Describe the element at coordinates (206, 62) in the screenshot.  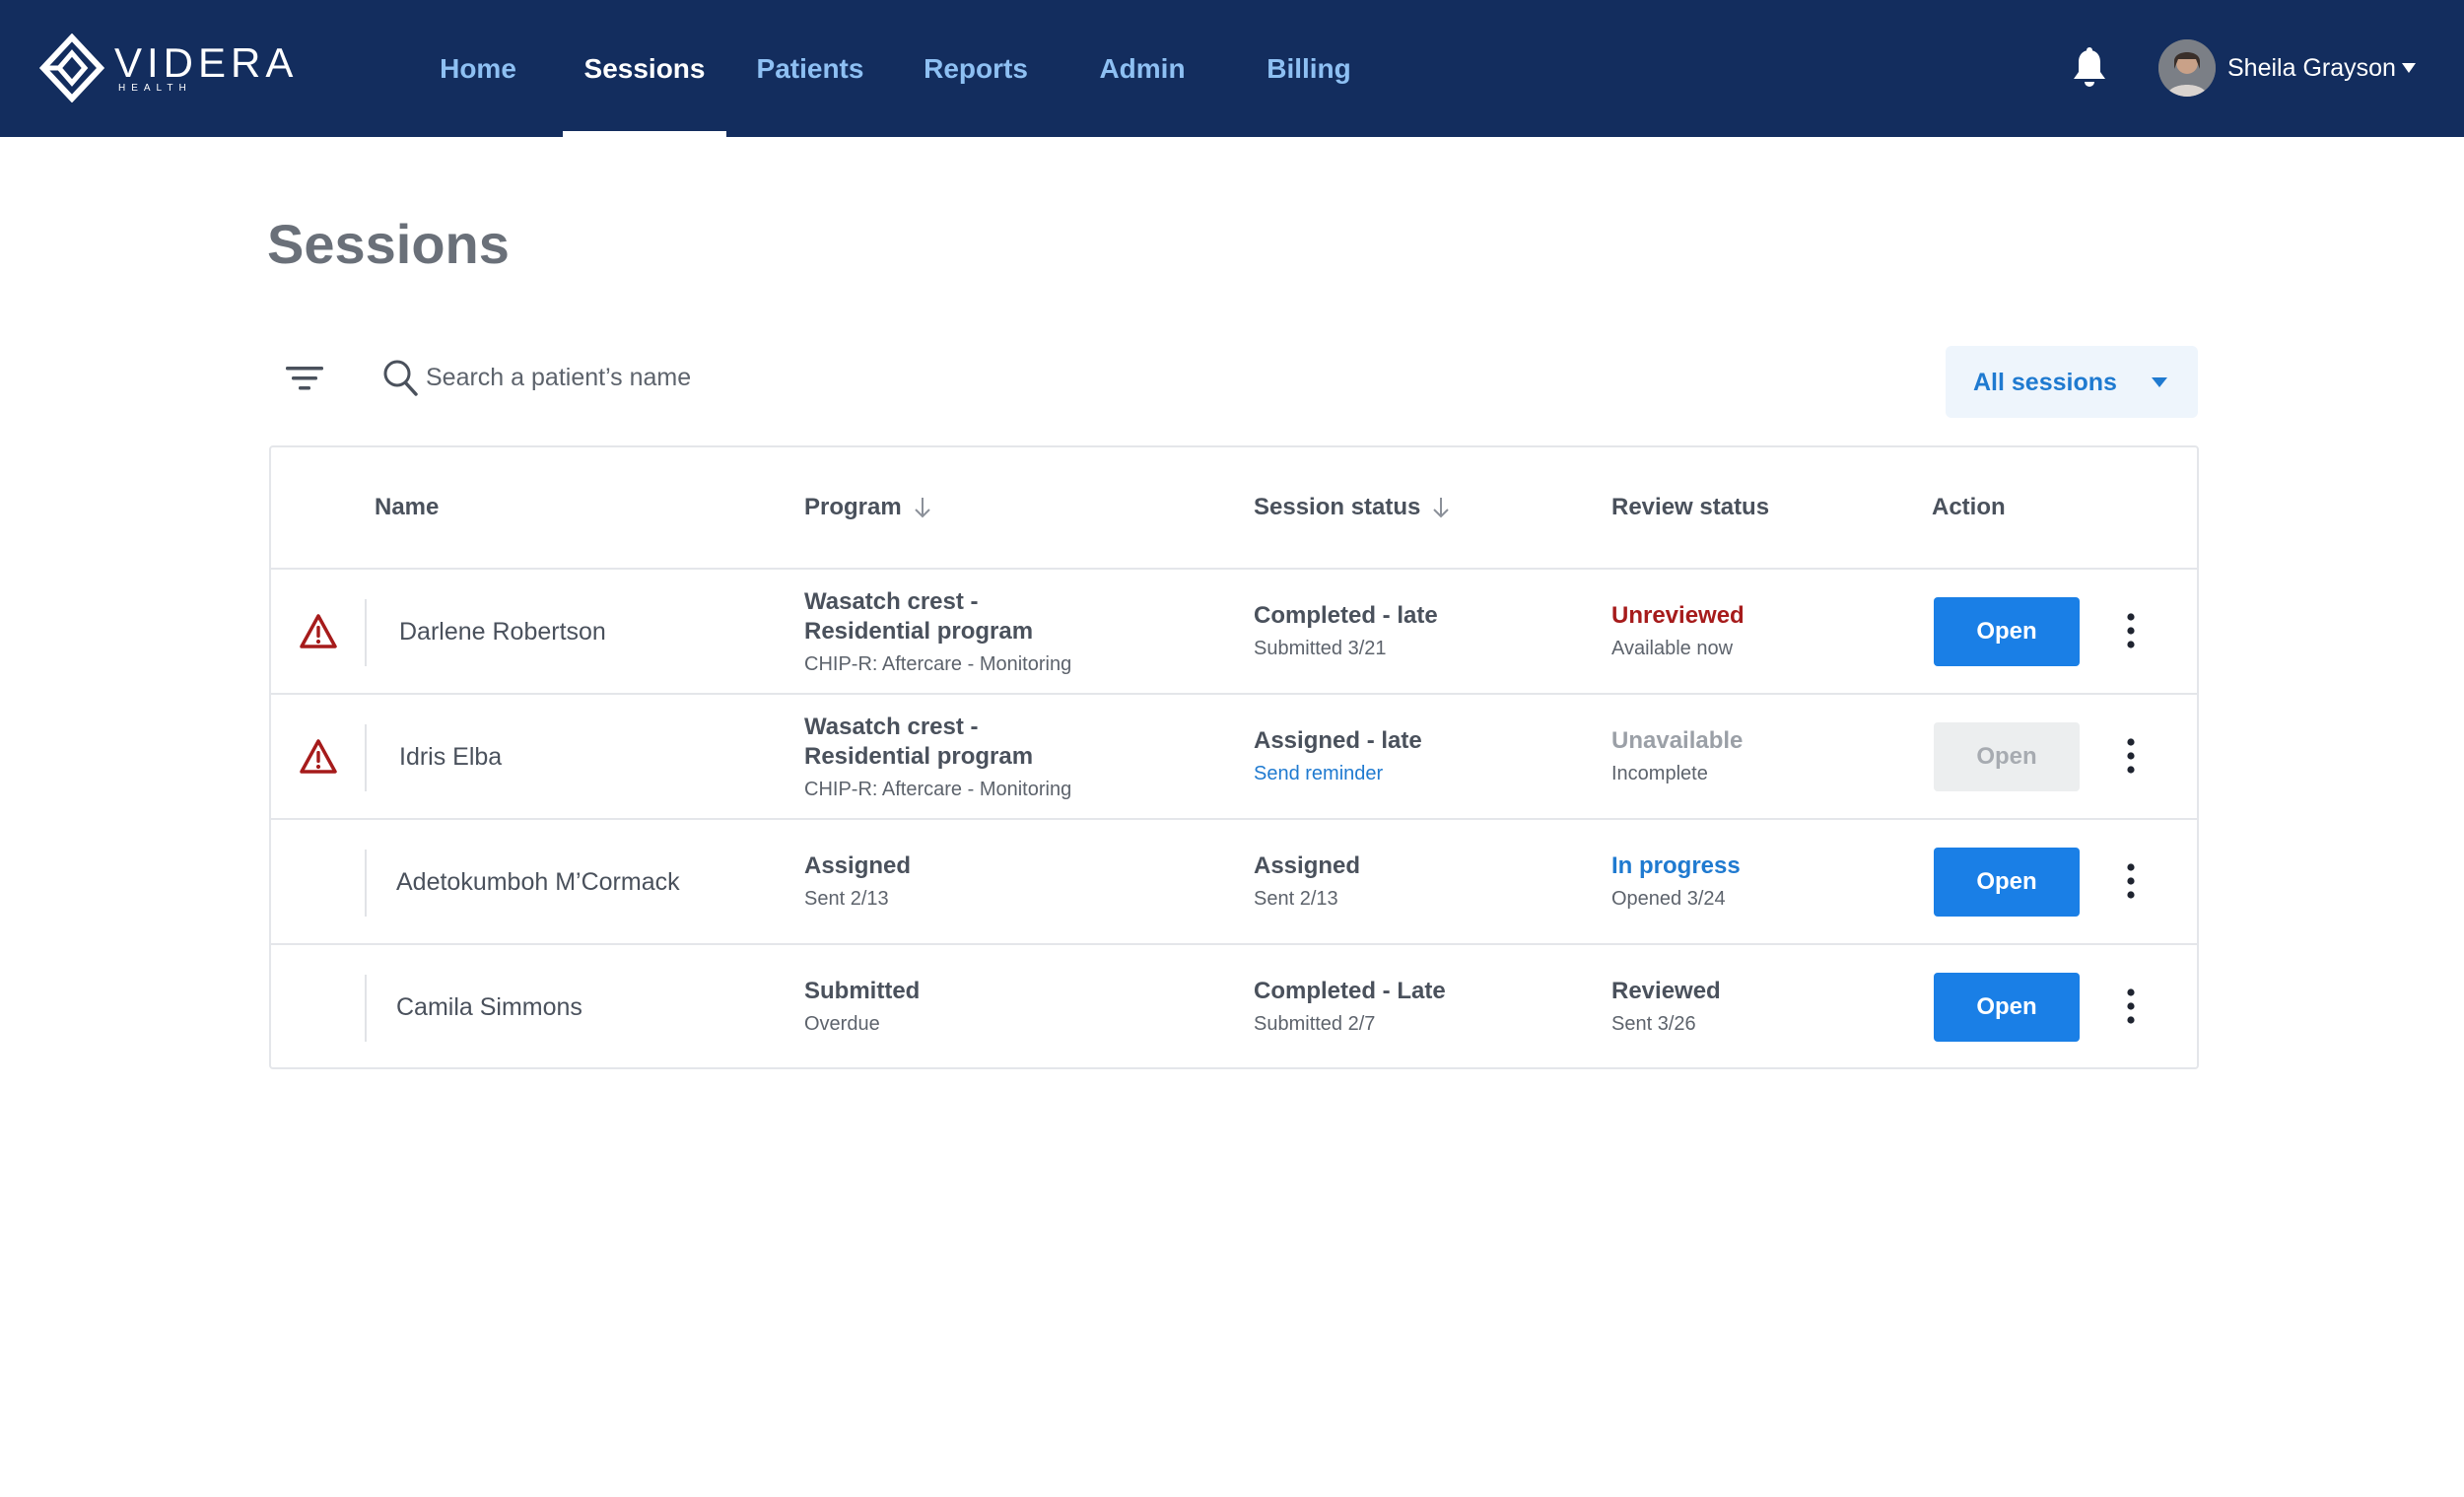
I see `brand-name: VIDERA` at that location.